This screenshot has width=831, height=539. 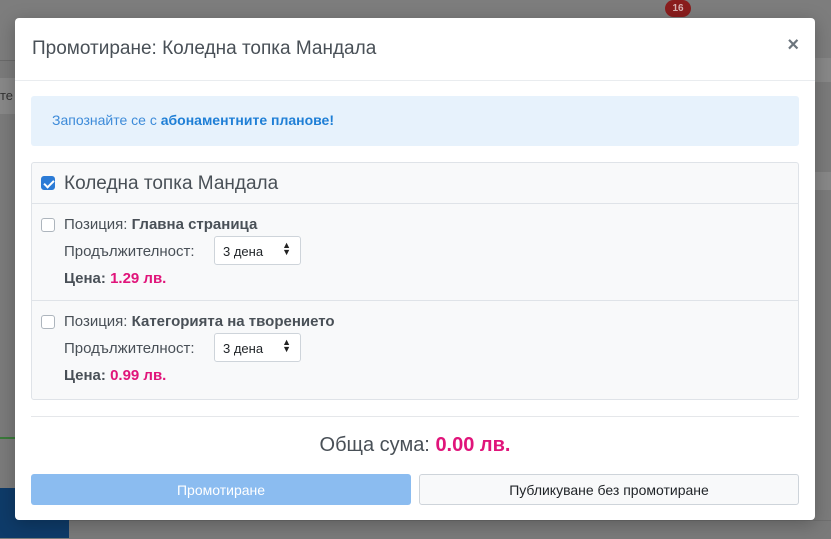 I want to click on option-price: Цена: 1.29 лв., so click(x=115, y=278).